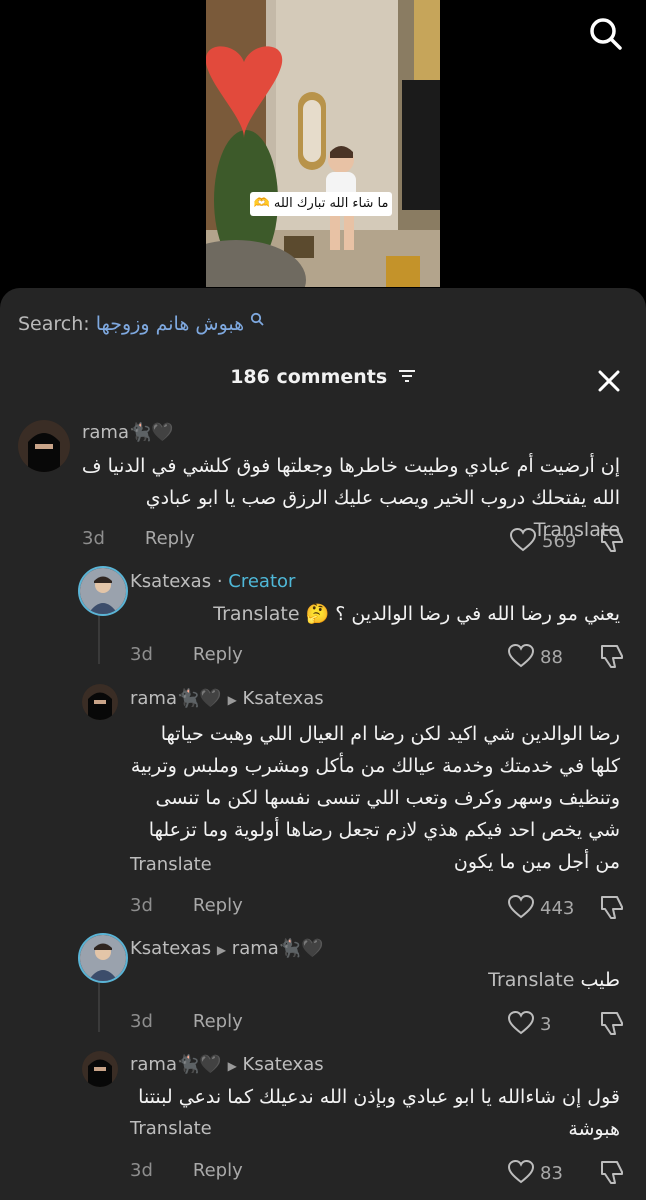 The width and height of the screenshot is (646, 1200). What do you see at coordinates (551, 1173) in the screenshot?
I see `like-count: 83` at bounding box center [551, 1173].